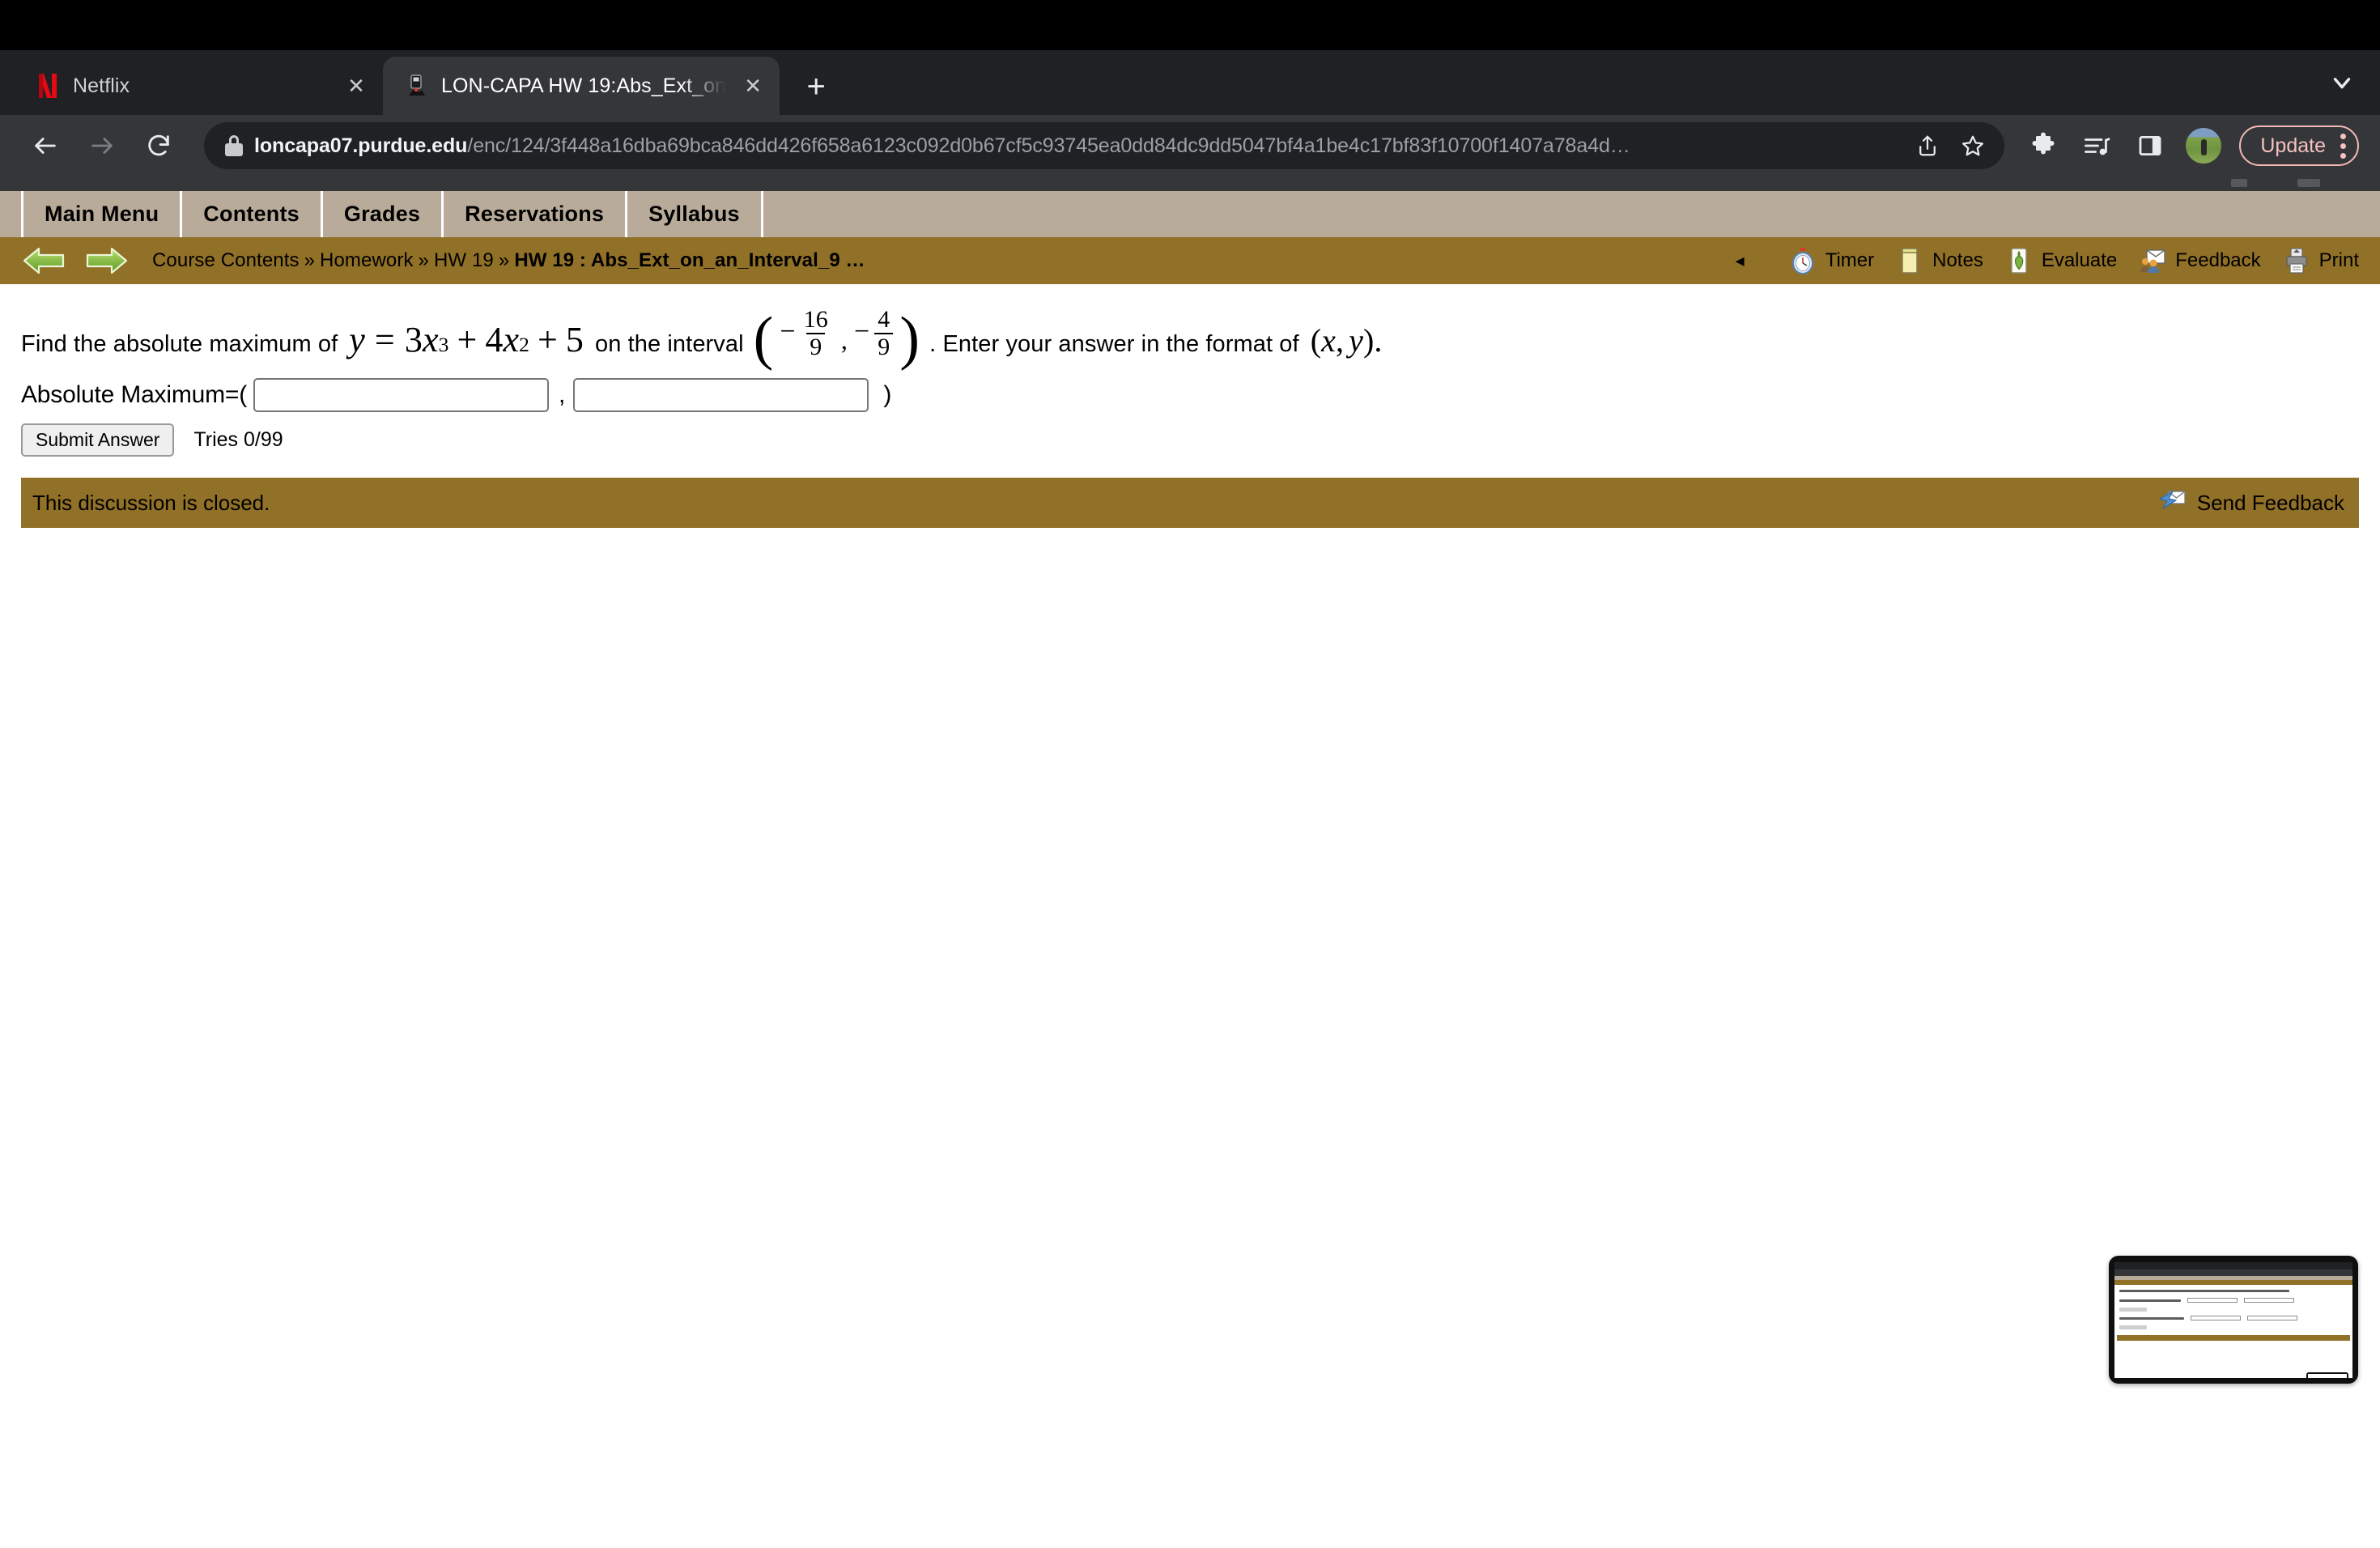  What do you see at coordinates (48, 86) in the screenshot?
I see `netflix-icon` at bounding box center [48, 86].